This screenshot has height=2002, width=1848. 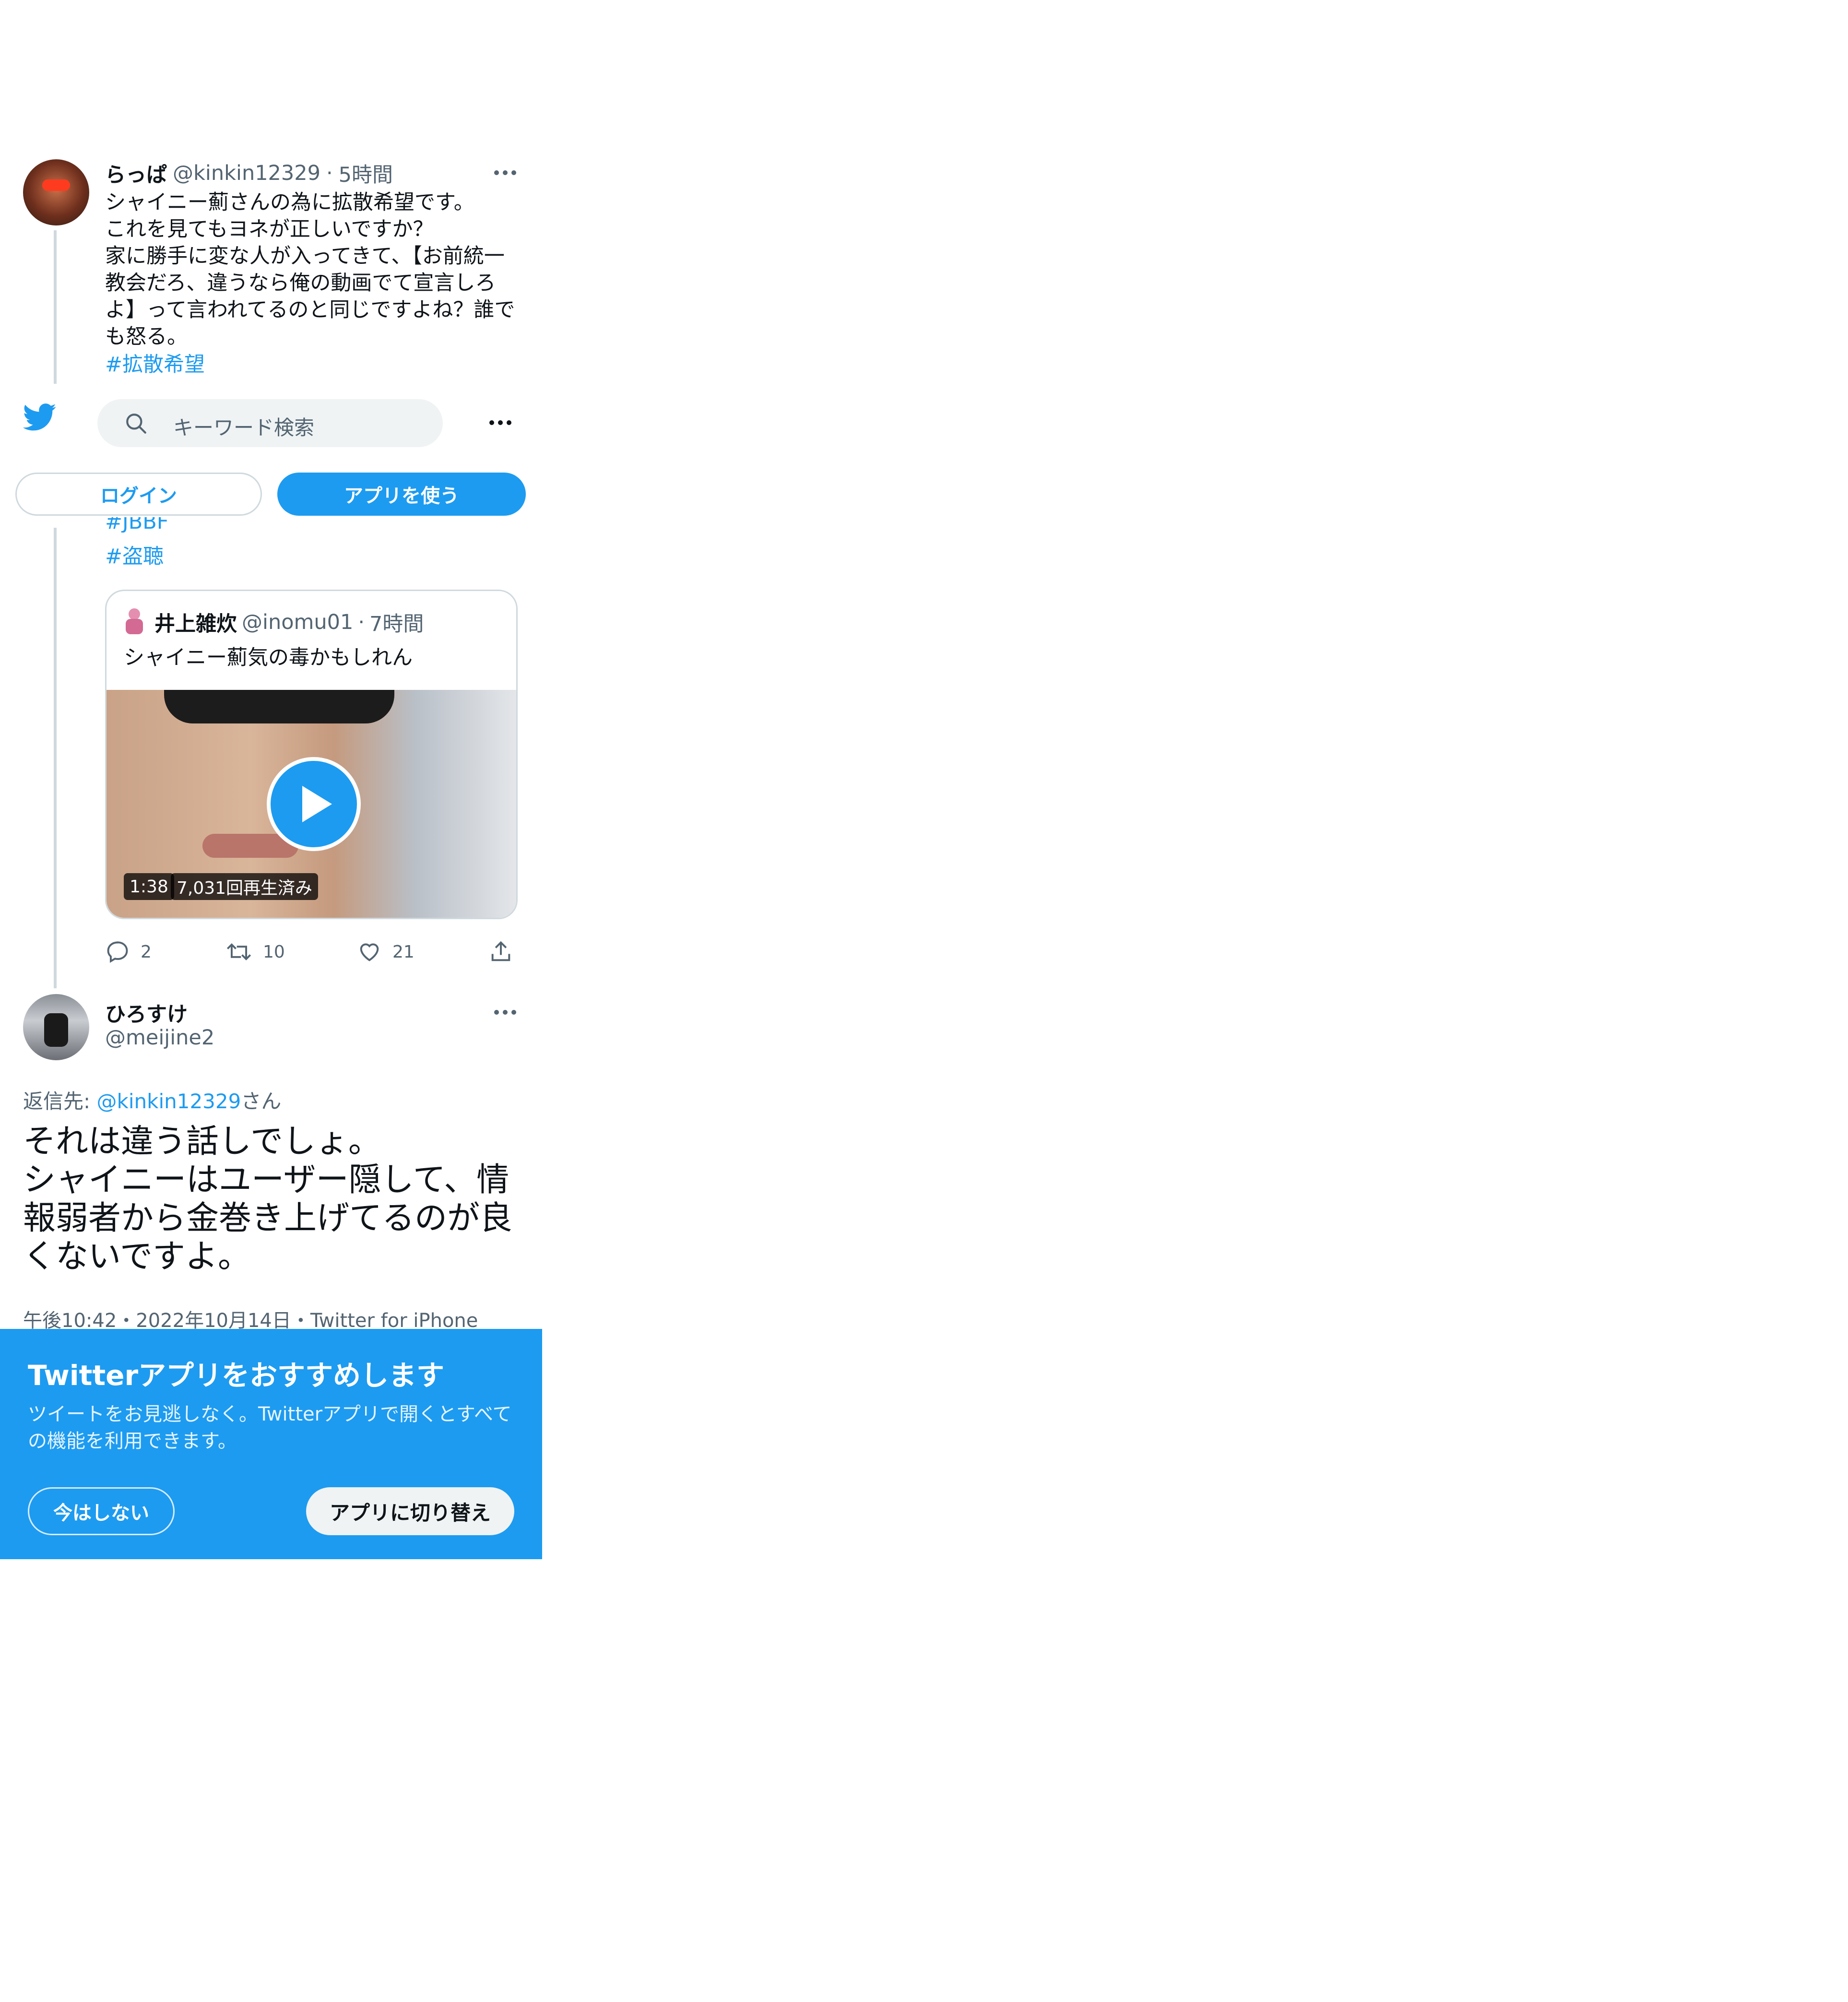 What do you see at coordinates (401, 494) in the screenshot?
I see `use-app-button: アプリを使う` at bounding box center [401, 494].